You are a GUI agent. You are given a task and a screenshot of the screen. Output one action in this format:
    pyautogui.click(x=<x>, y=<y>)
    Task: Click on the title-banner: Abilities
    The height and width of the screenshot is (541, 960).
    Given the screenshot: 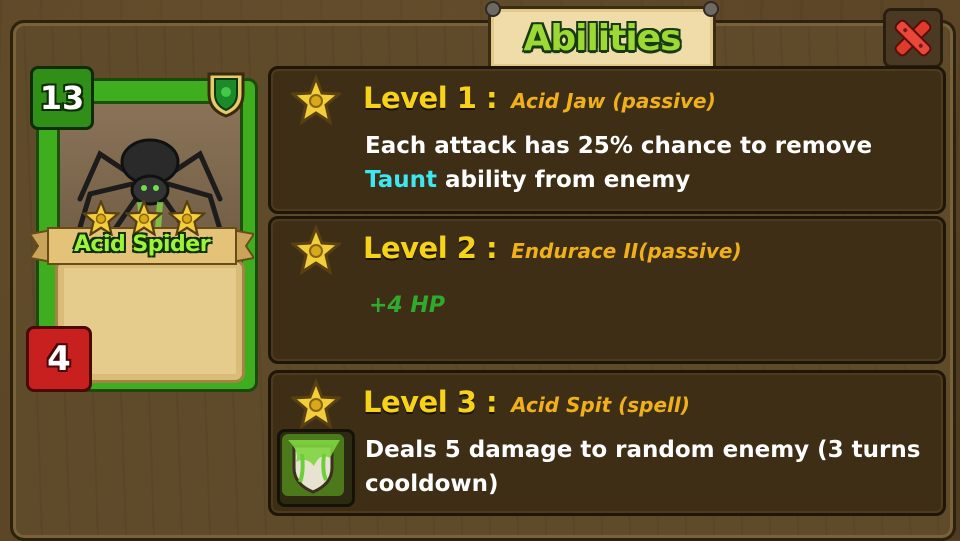 What is the action you would take?
    pyautogui.click(x=602, y=35)
    